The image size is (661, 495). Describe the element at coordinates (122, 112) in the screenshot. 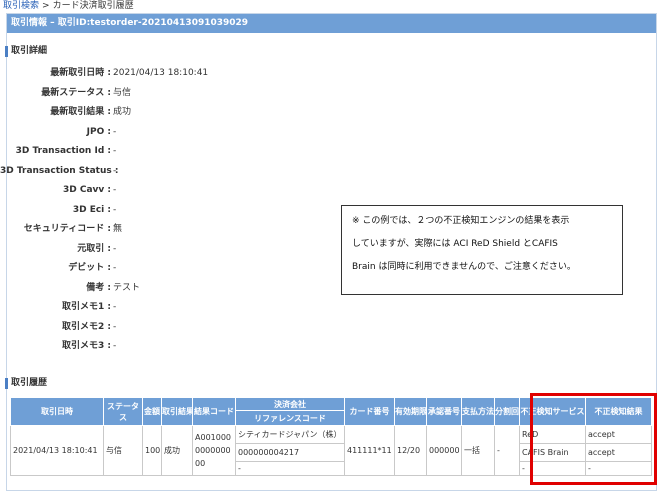

I see `detail-value: 成功` at that location.